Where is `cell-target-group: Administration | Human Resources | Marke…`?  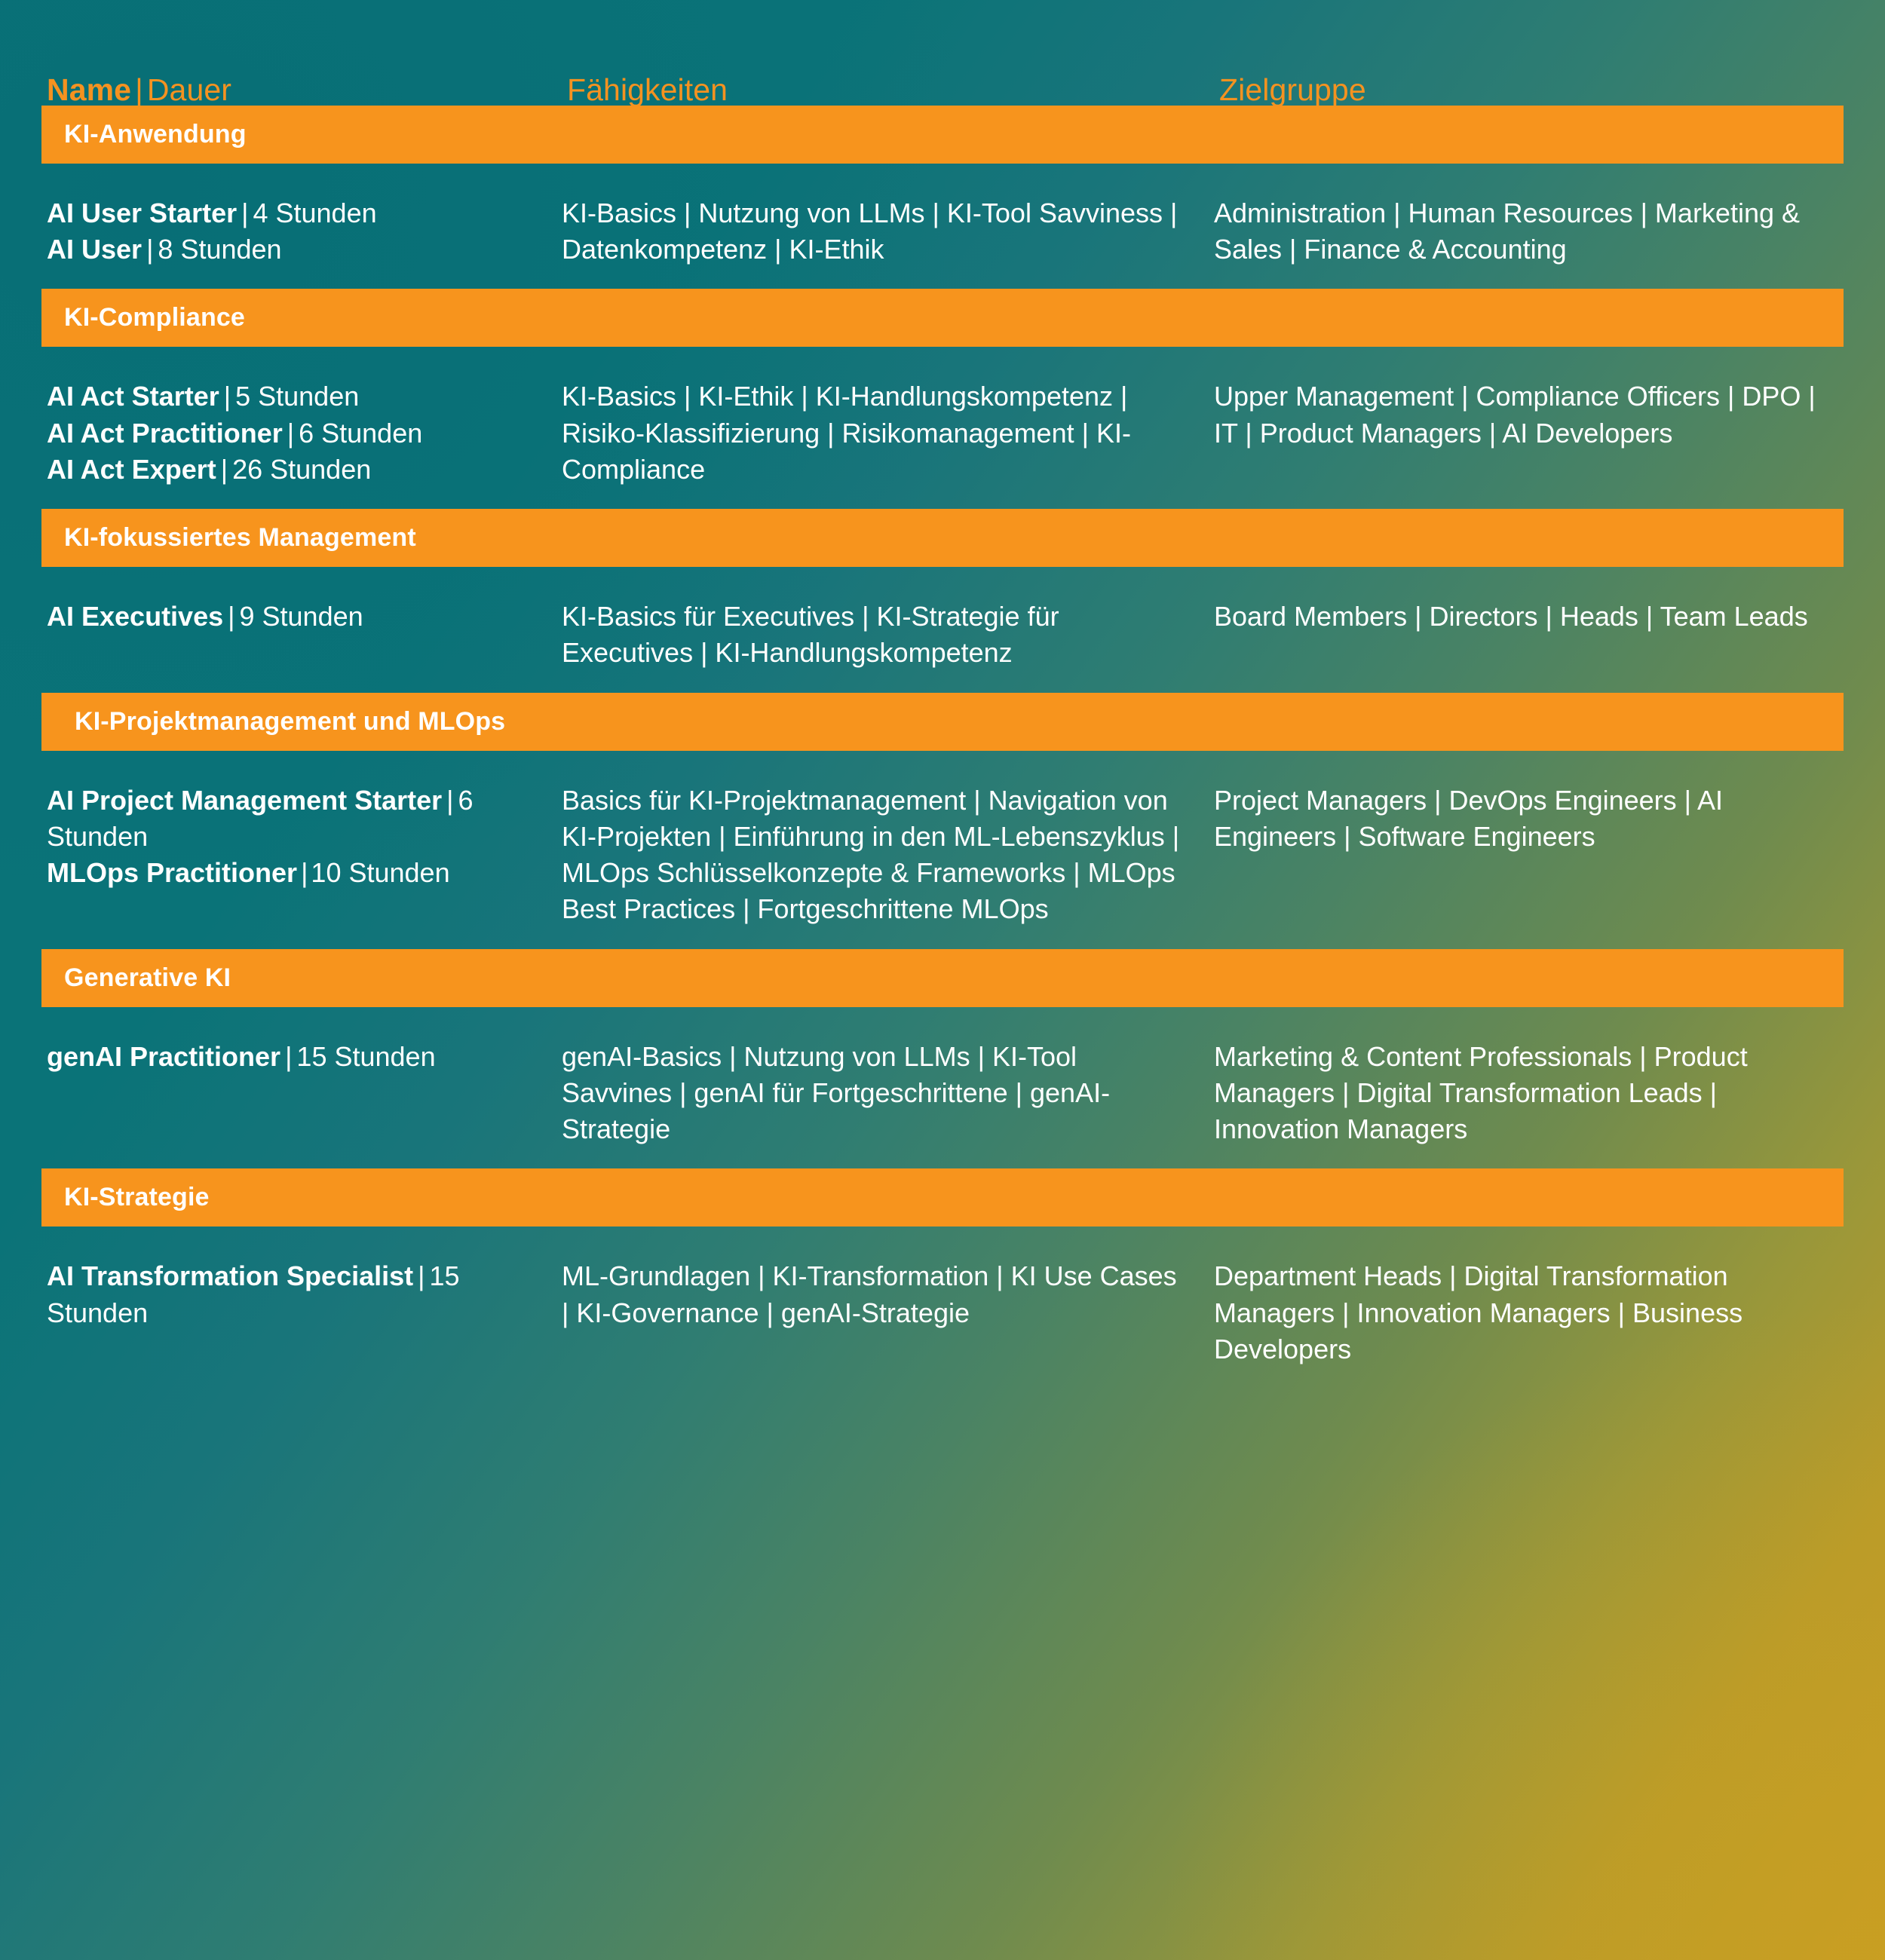
cell-target-group: Administration | Human Resources | Marke… is located at coordinates (1507, 231).